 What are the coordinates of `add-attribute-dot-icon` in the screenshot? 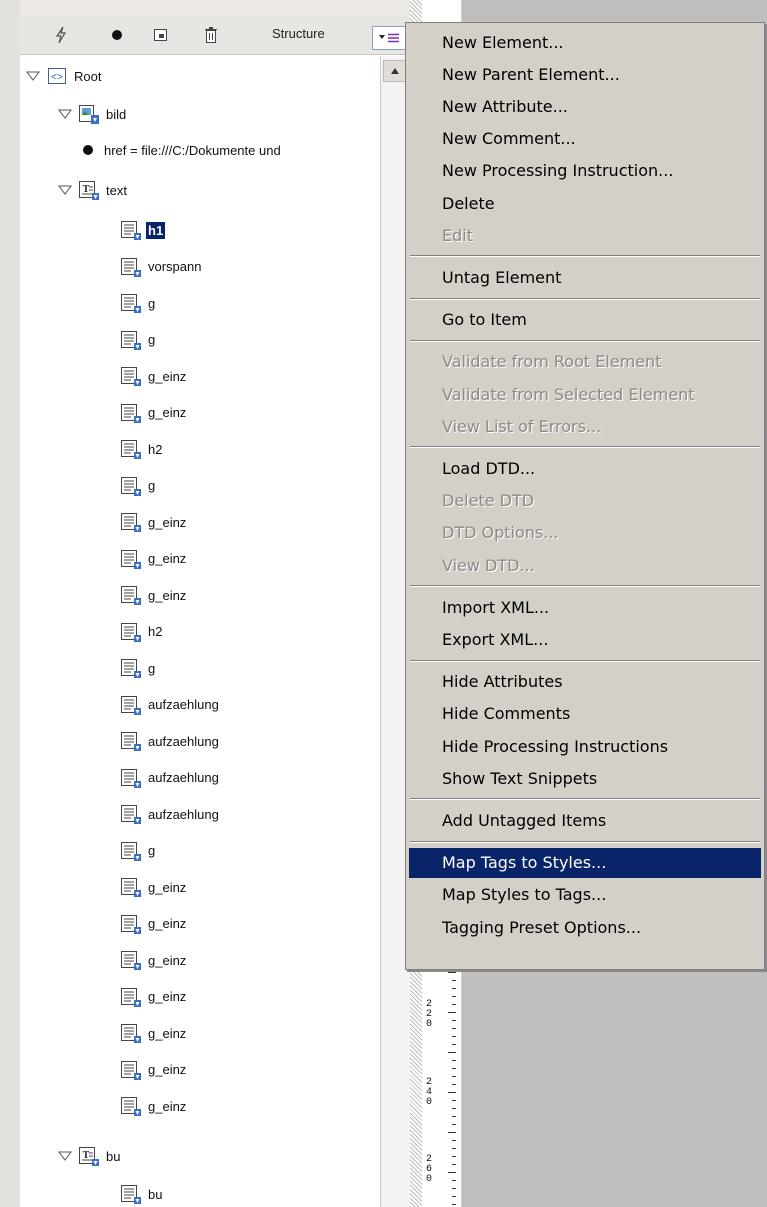 It's located at (117, 35).